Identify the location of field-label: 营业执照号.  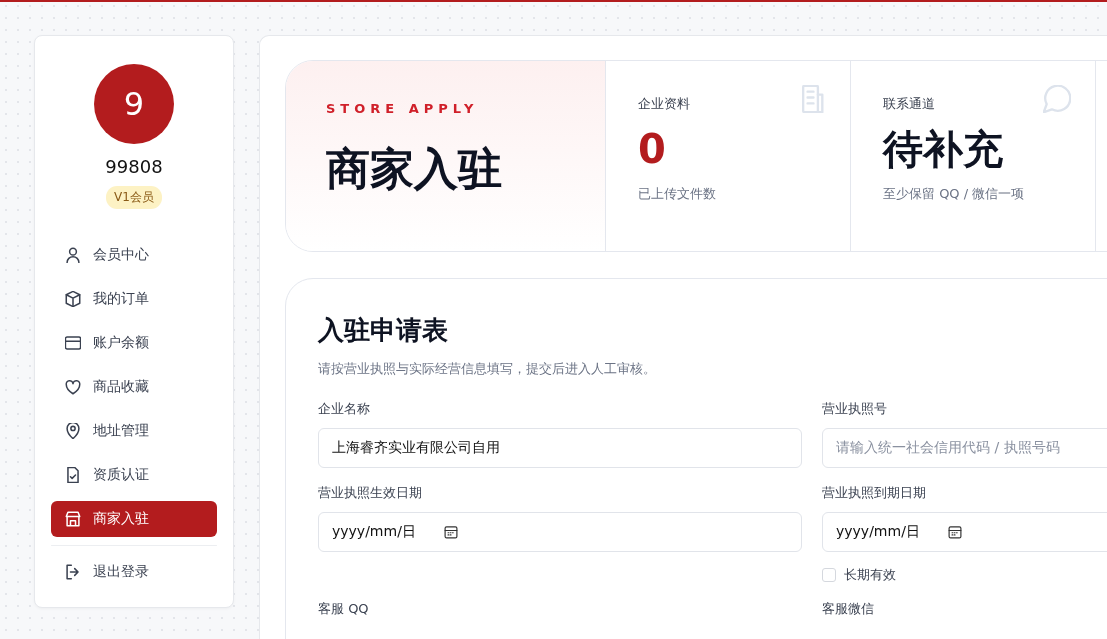
(855, 409).